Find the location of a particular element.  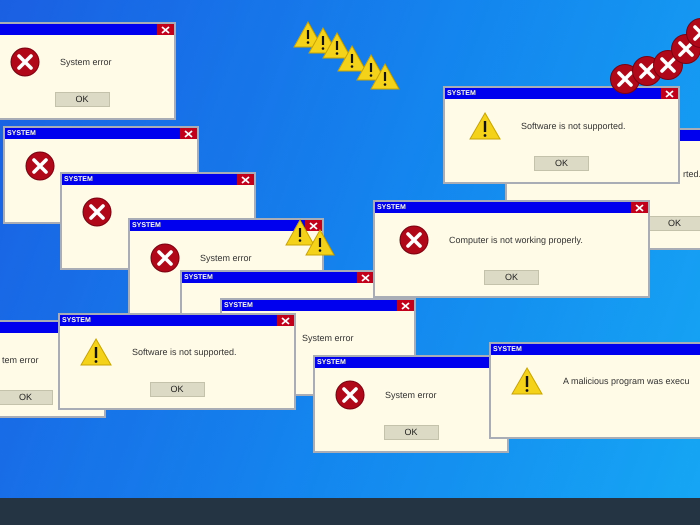

error-message: tem error is located at coordinates (20, 359).